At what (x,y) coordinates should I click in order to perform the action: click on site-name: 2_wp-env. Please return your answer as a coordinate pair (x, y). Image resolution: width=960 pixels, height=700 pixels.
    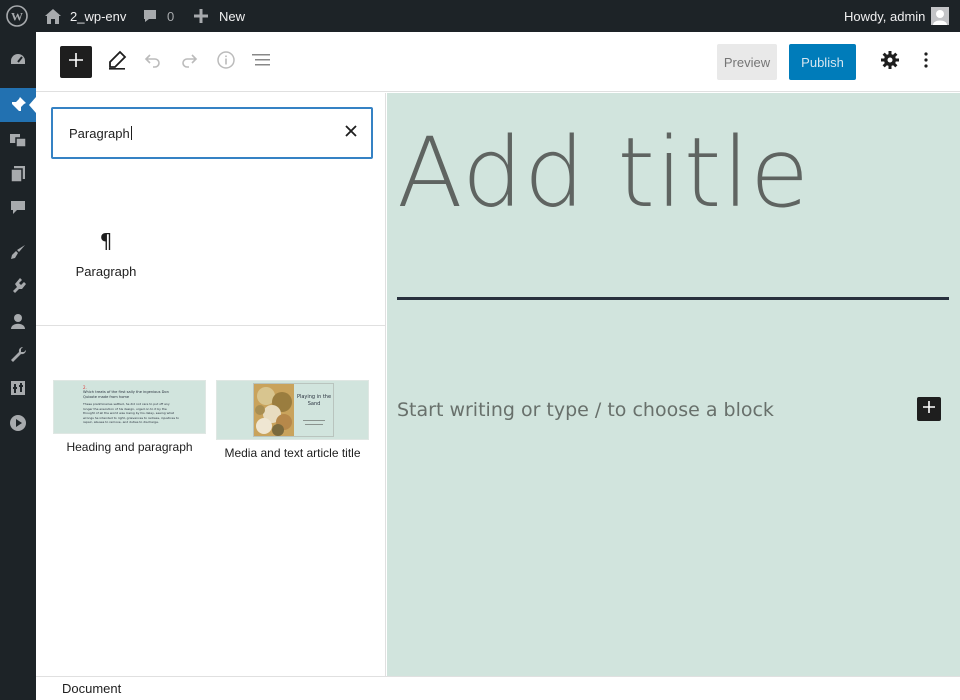
    Looking at the image, I should click on (98, 16).